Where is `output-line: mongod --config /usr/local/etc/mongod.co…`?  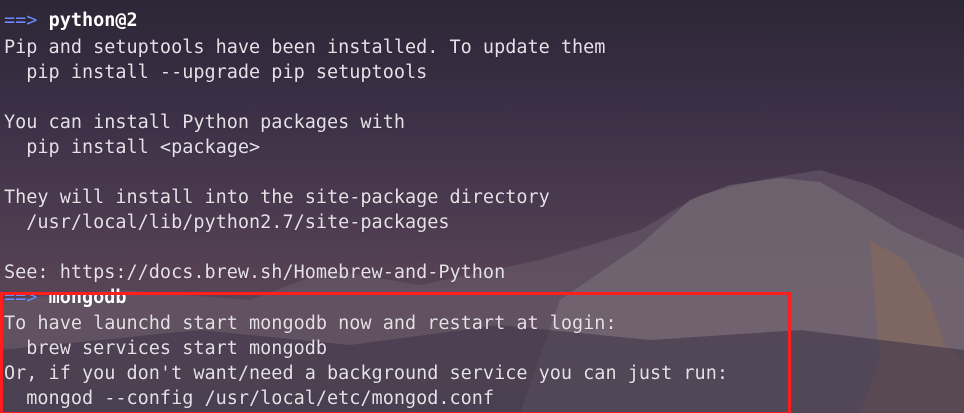
output-line: mongod --config /usr/local/etc/mongod.co… is located at coordinates (249, 398).